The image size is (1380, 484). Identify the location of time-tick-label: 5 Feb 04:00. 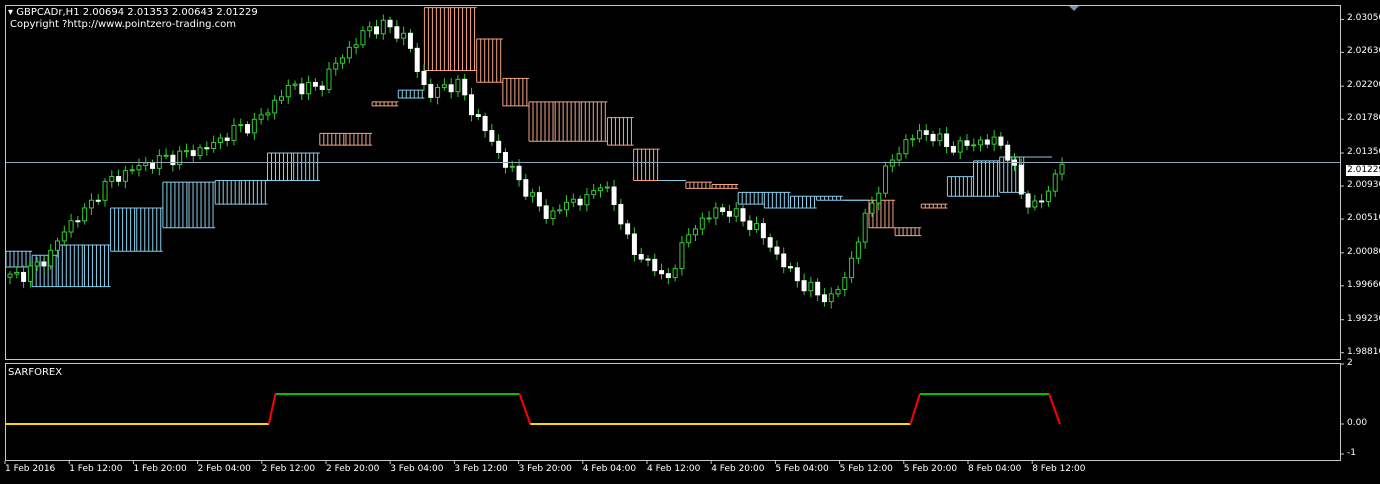
(802, 469).